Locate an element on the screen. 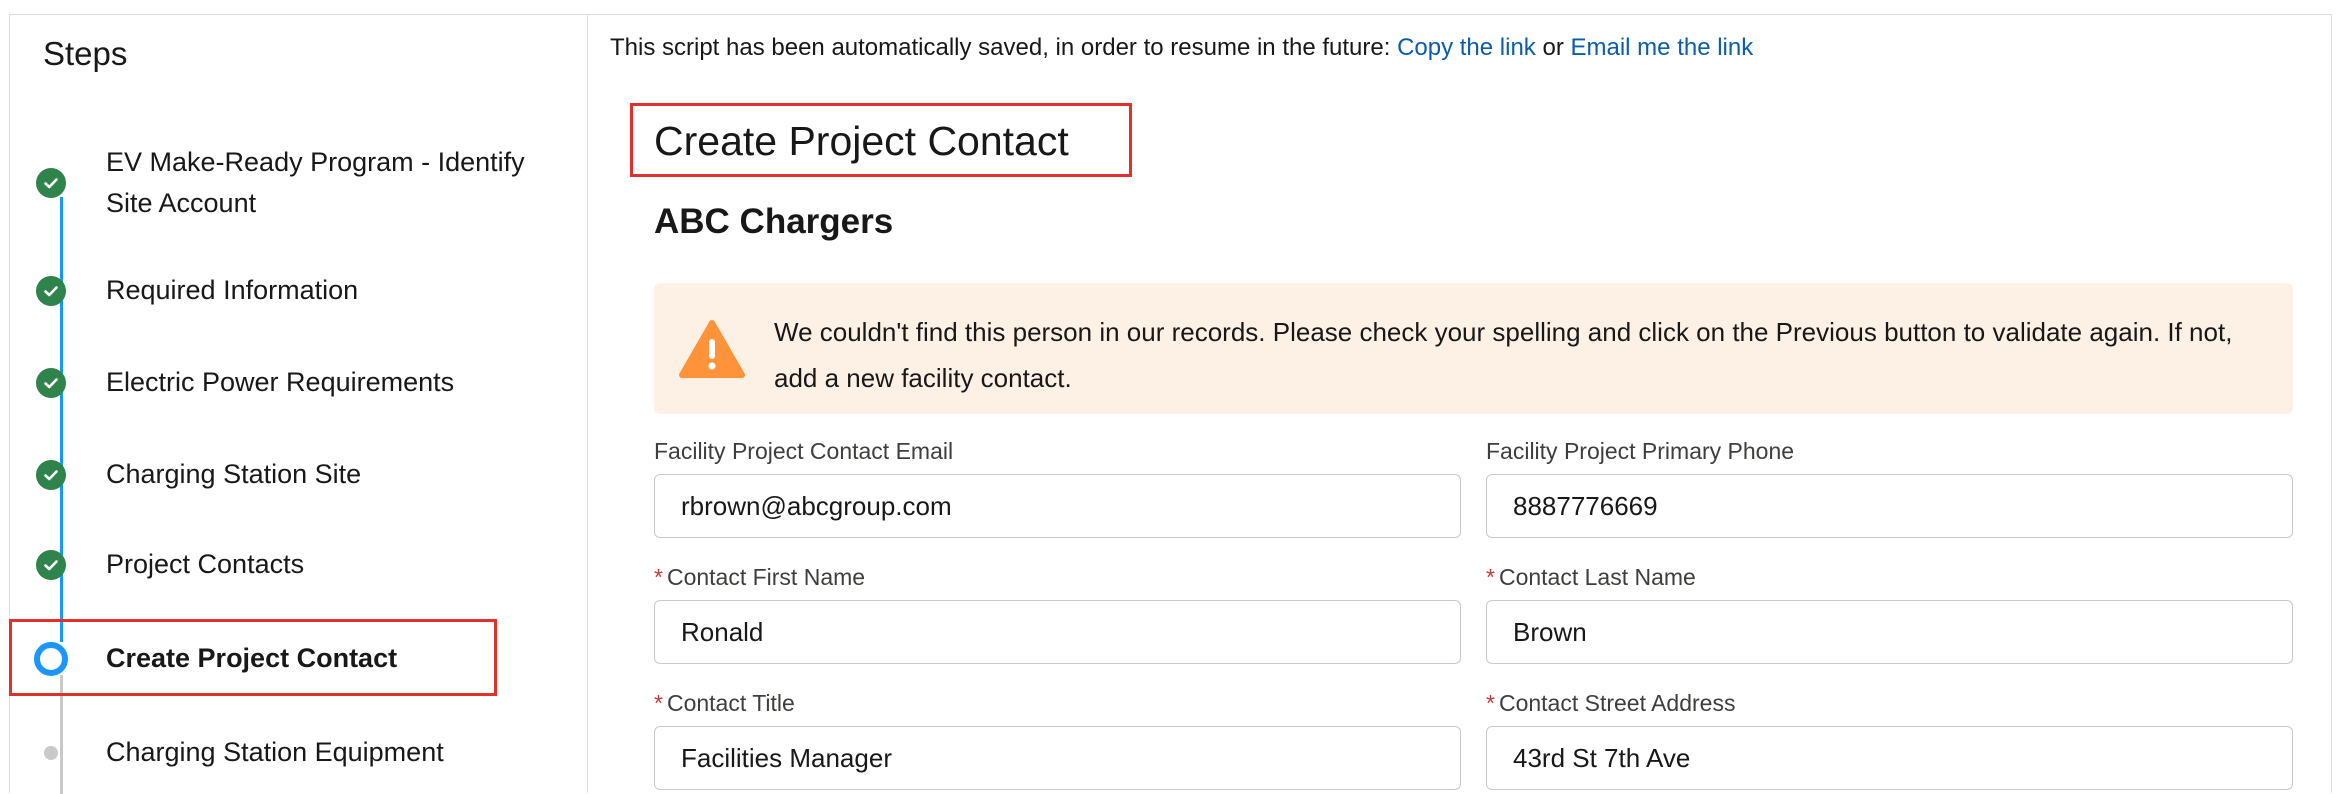 Image resolution: width=2346 pixels, height=794 pixels. first-name-label: * Contact First Name is located at coordinates (760, 577).